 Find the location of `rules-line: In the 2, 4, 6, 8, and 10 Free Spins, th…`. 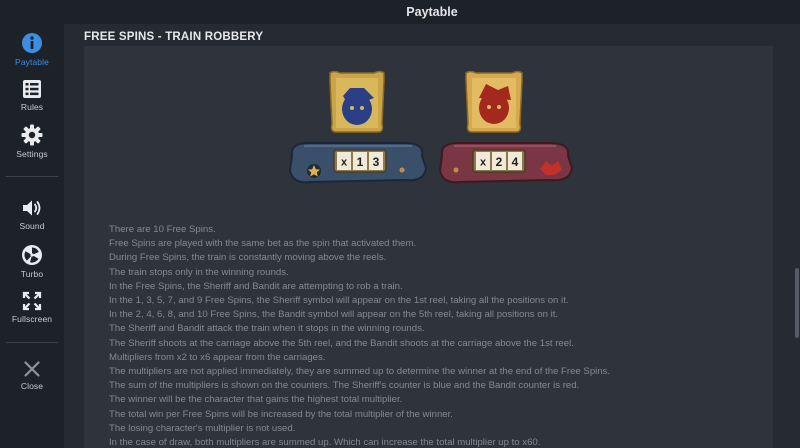

rules-line: In the 2, 4, 6, 8, and 10 Free Spins, th… is located at coordinates (334, 315).